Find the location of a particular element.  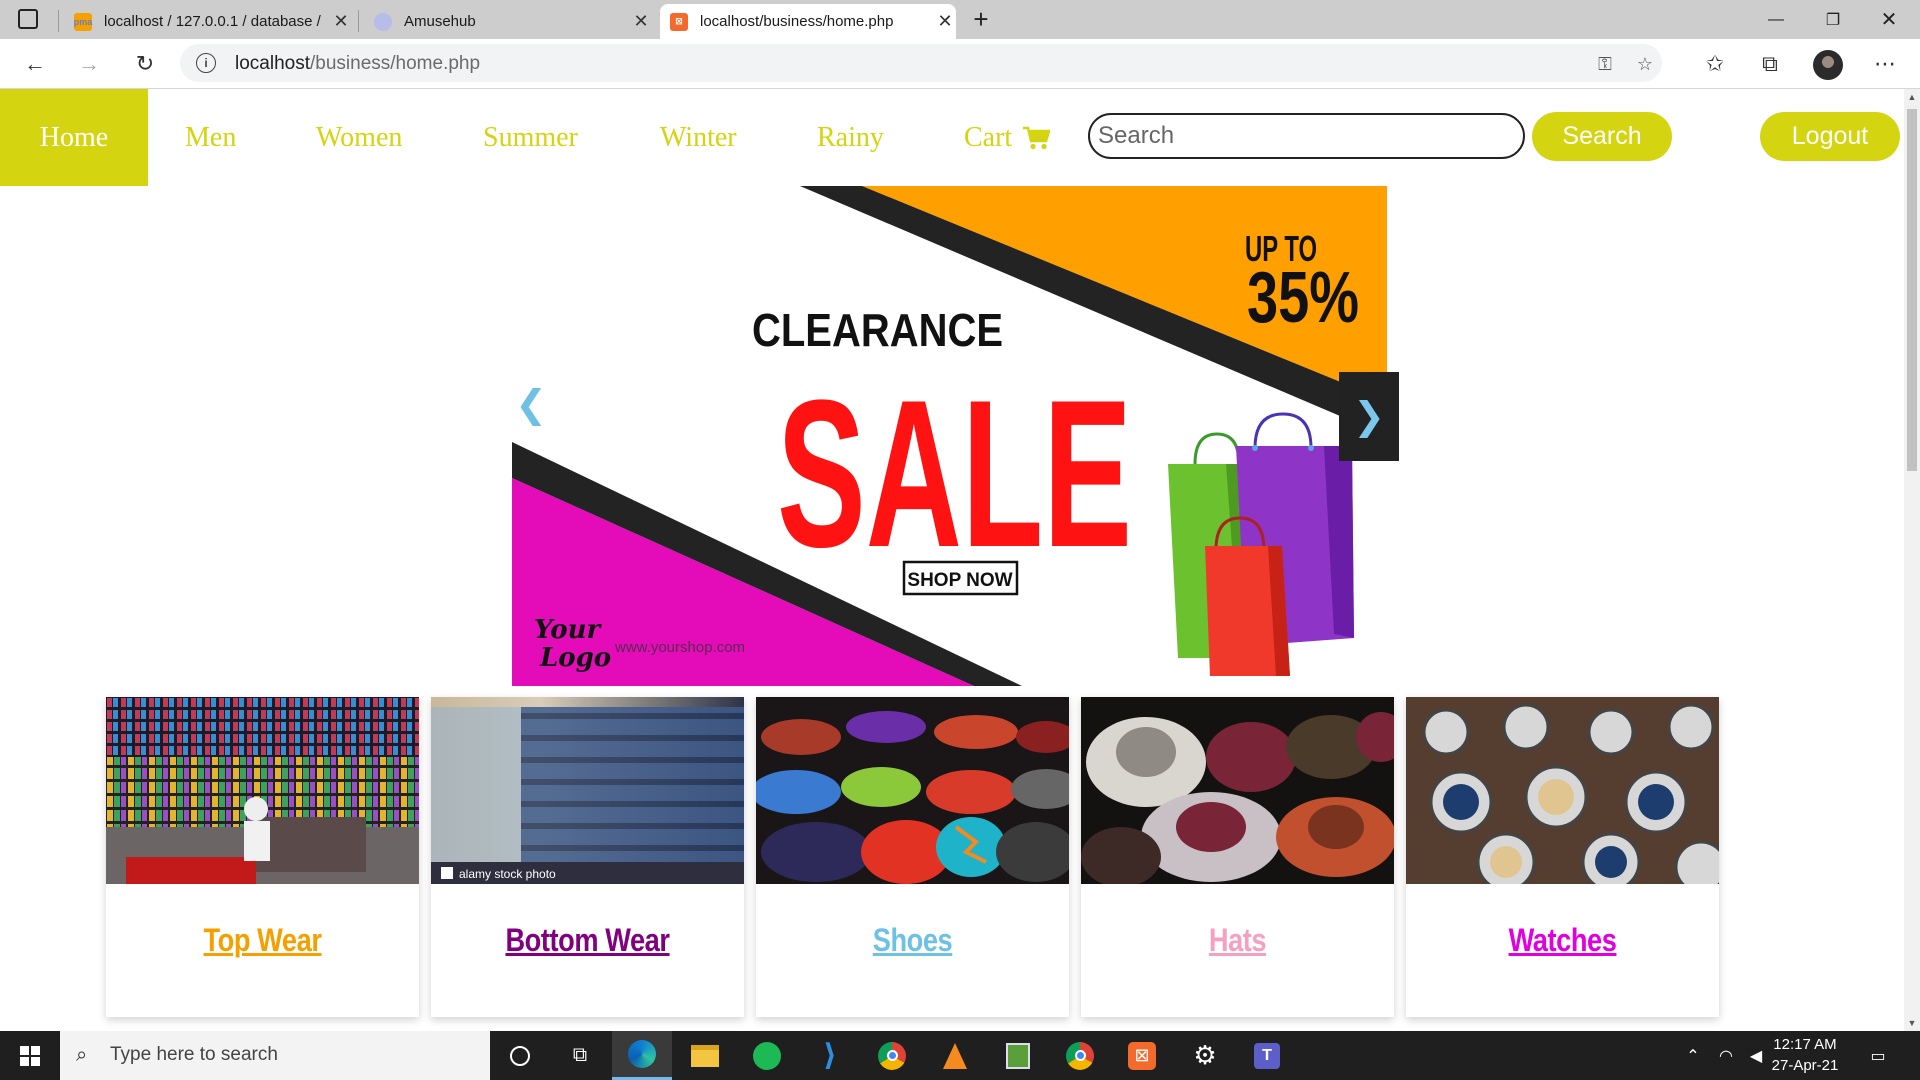

category-link-bottom-wear: Bottom Wear is located at coordinates (587, 940).